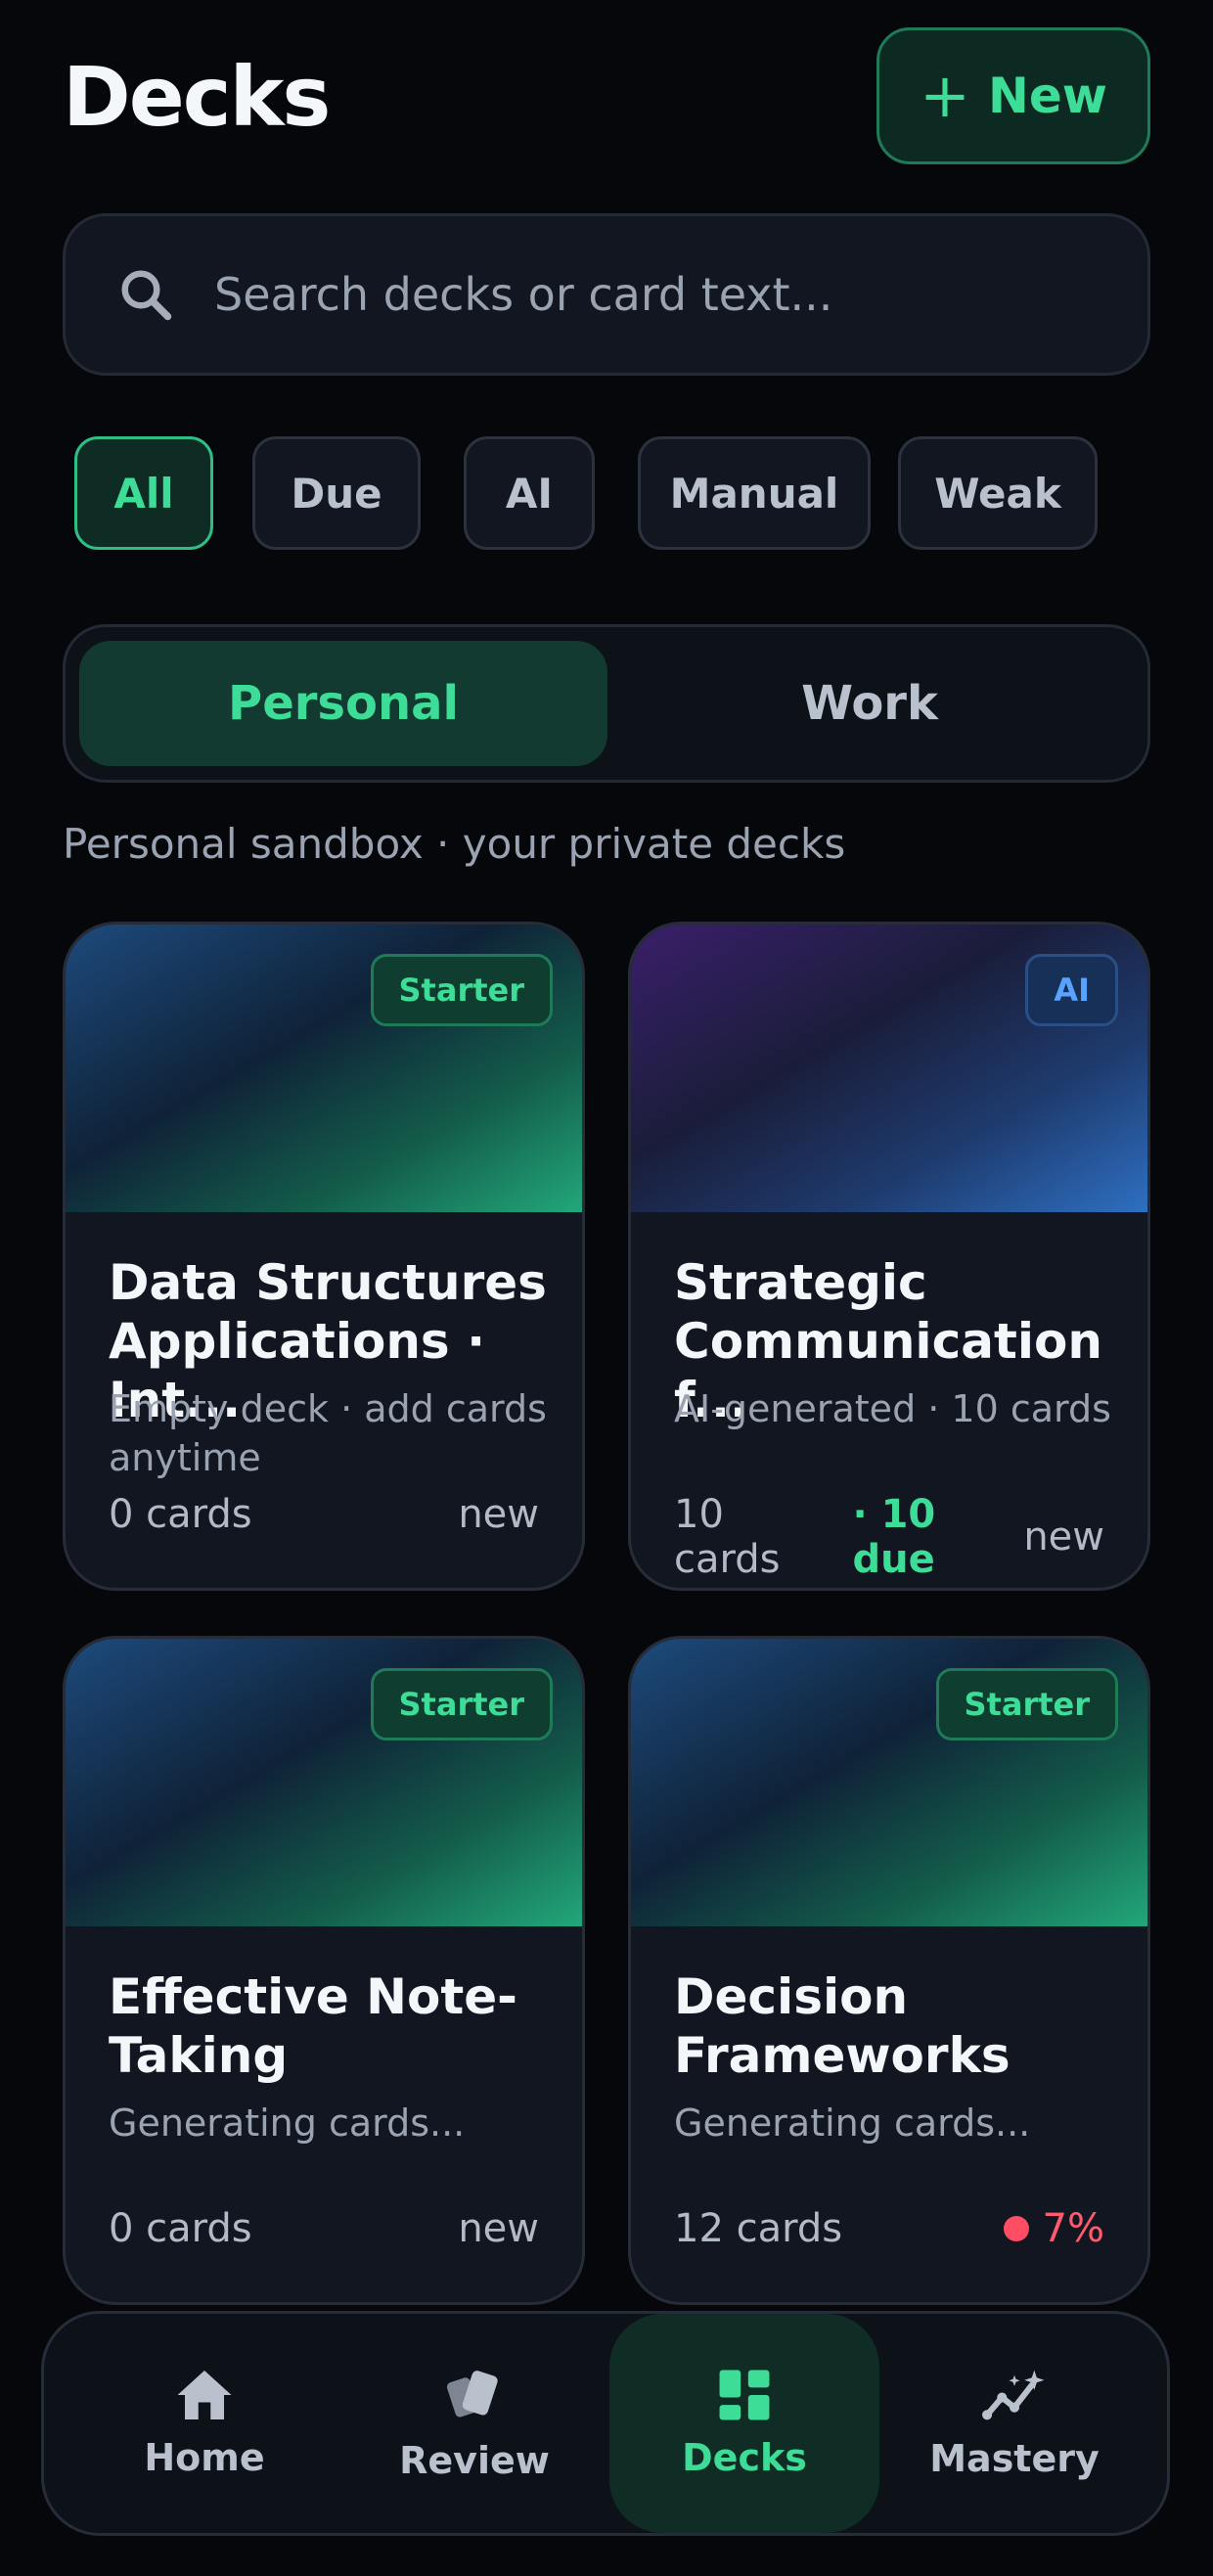 The height and width of the screenshot is (2576, 1213). Describe the element at coordinates (147, 295) in the screenshot. I see `search-icon` at that location.